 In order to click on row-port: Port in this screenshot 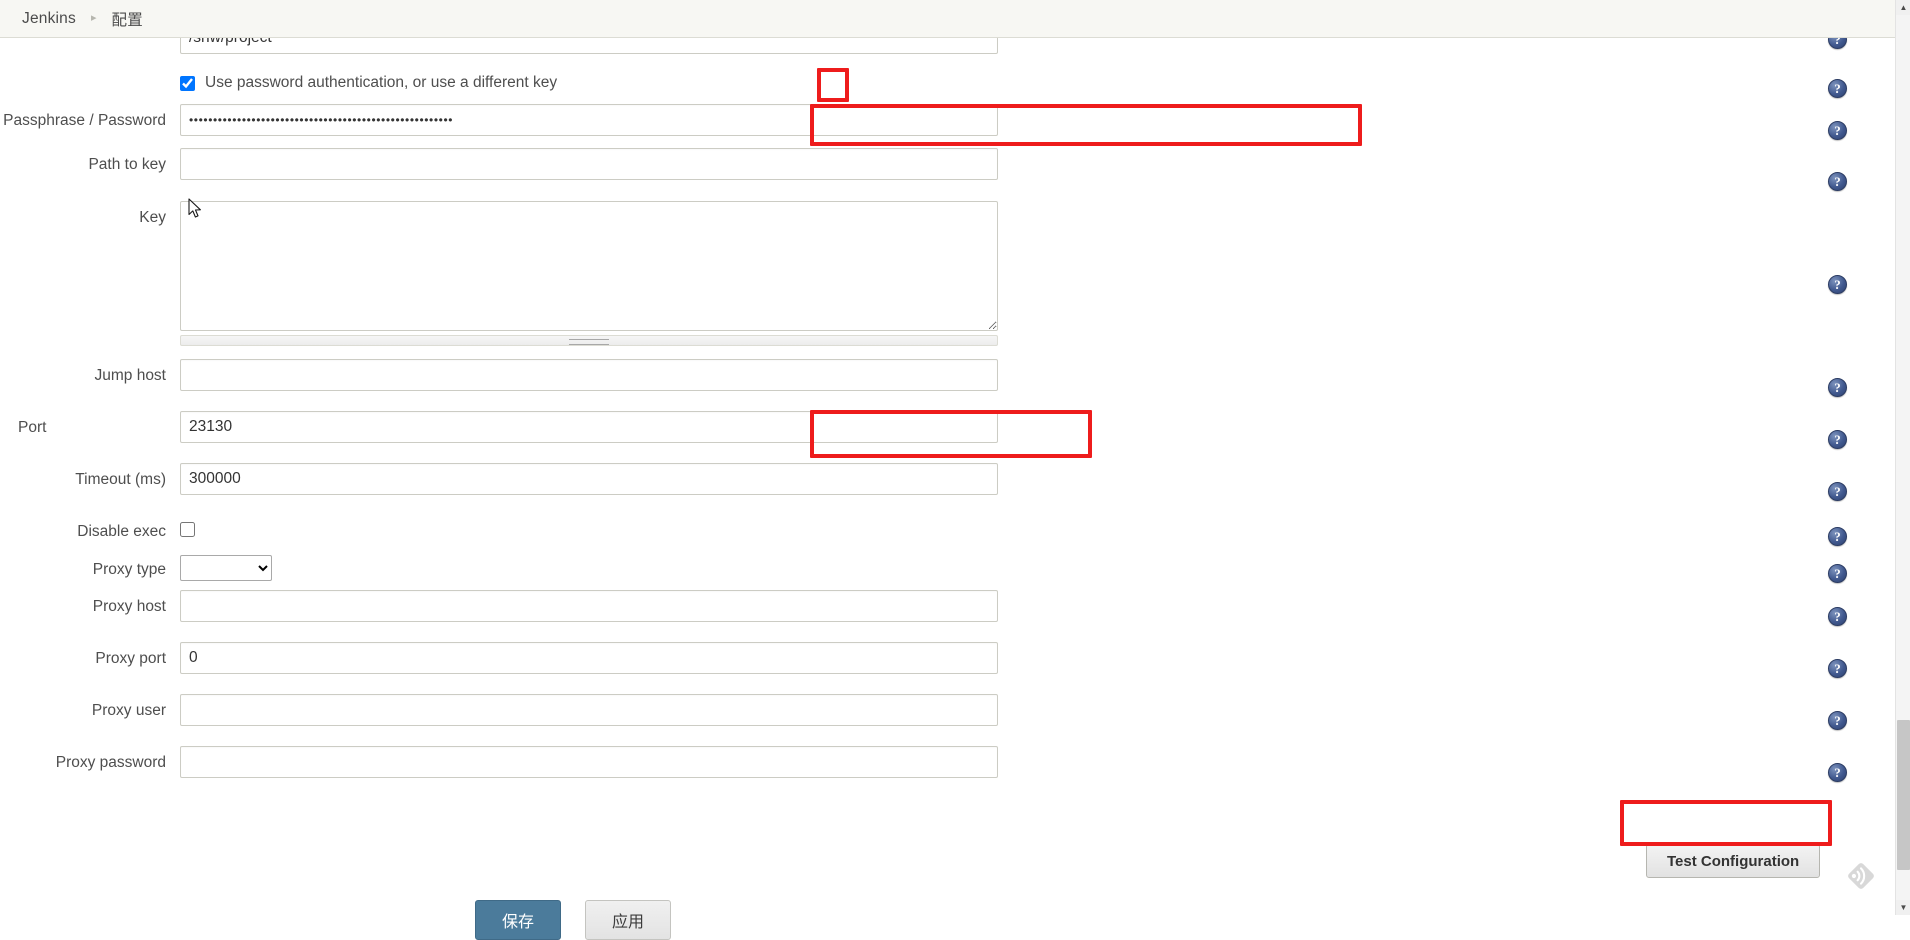, I will do `click(947, 437)`.